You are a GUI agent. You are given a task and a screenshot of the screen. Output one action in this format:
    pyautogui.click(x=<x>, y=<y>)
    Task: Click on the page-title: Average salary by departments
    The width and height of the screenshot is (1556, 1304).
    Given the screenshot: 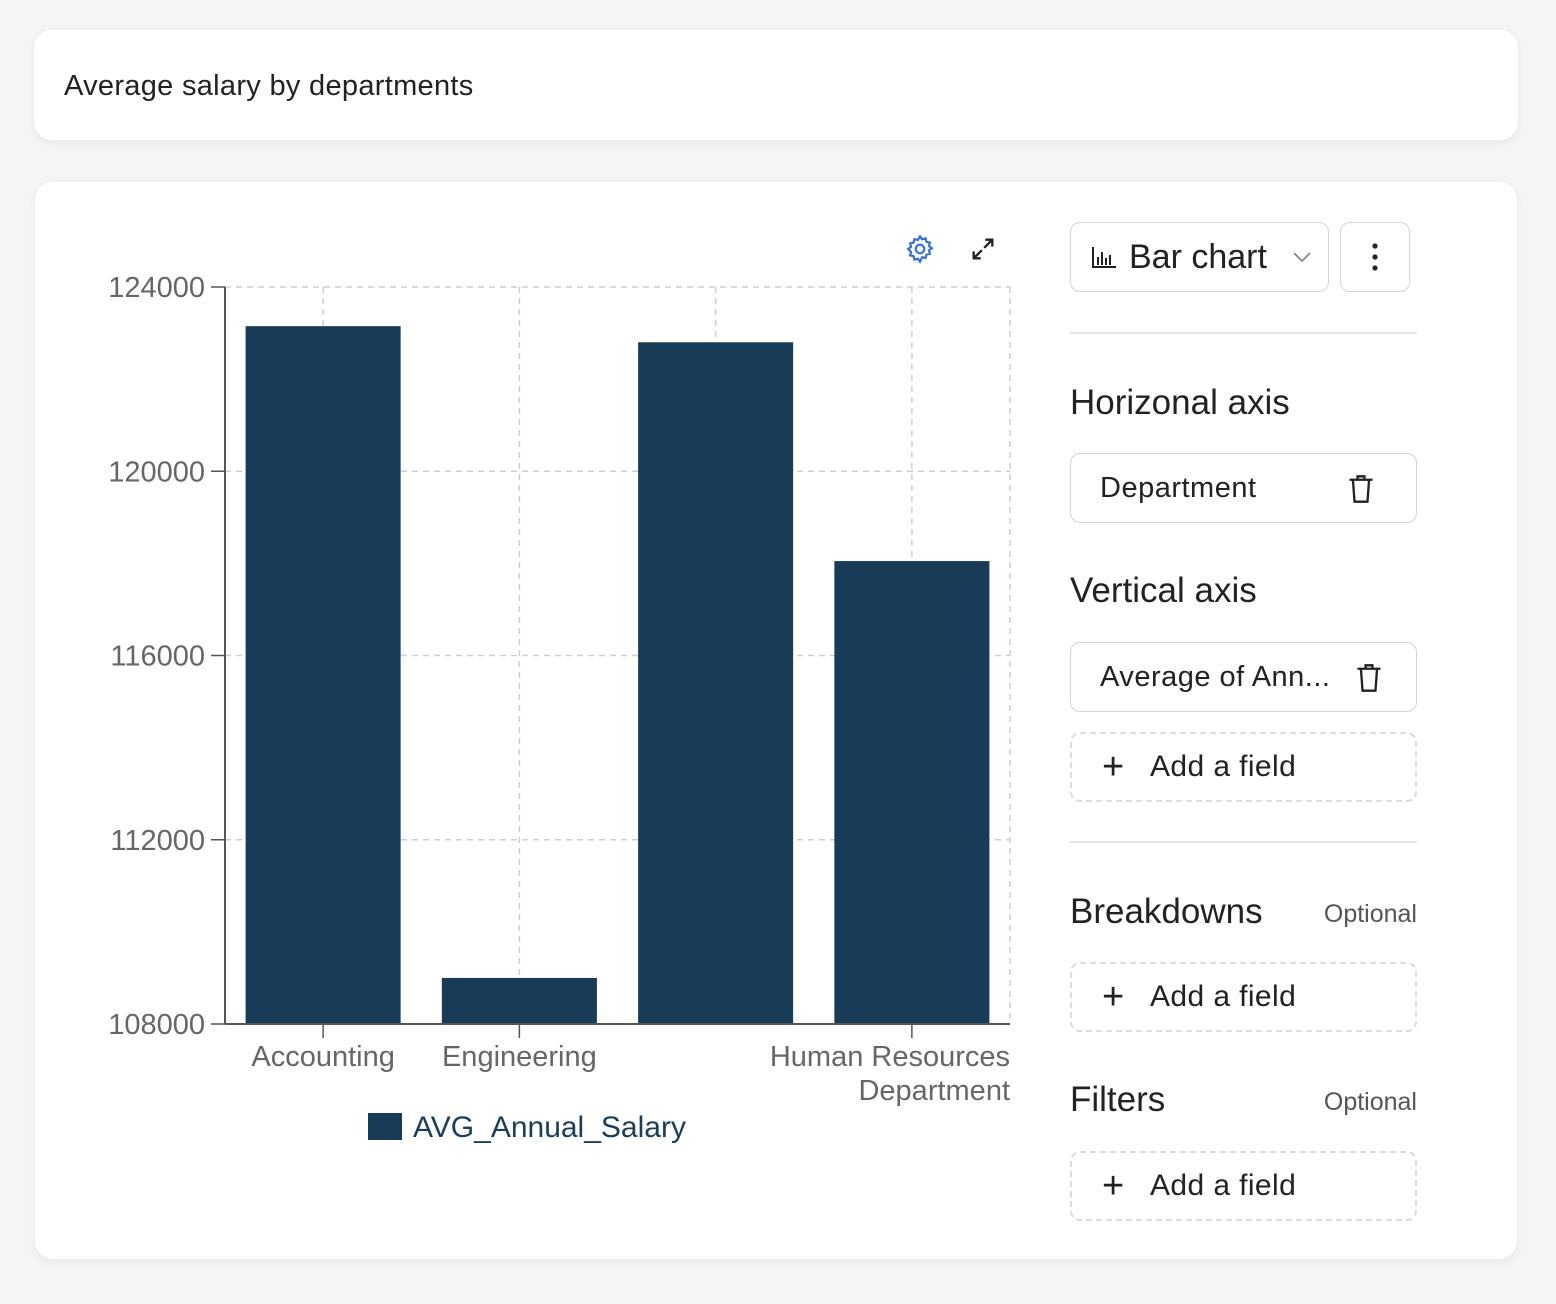 What is the action you would take?
    pyautogui.click(x=269, y=86)
    